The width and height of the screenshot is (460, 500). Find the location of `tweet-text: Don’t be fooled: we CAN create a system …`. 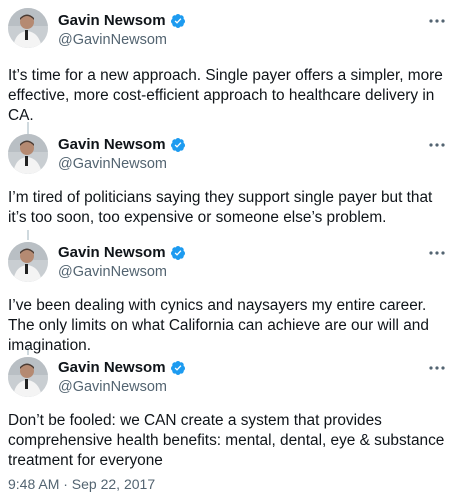

tweet-text: Don’t be fooled: we CAN create a system … is located at coordinates (226, 440).